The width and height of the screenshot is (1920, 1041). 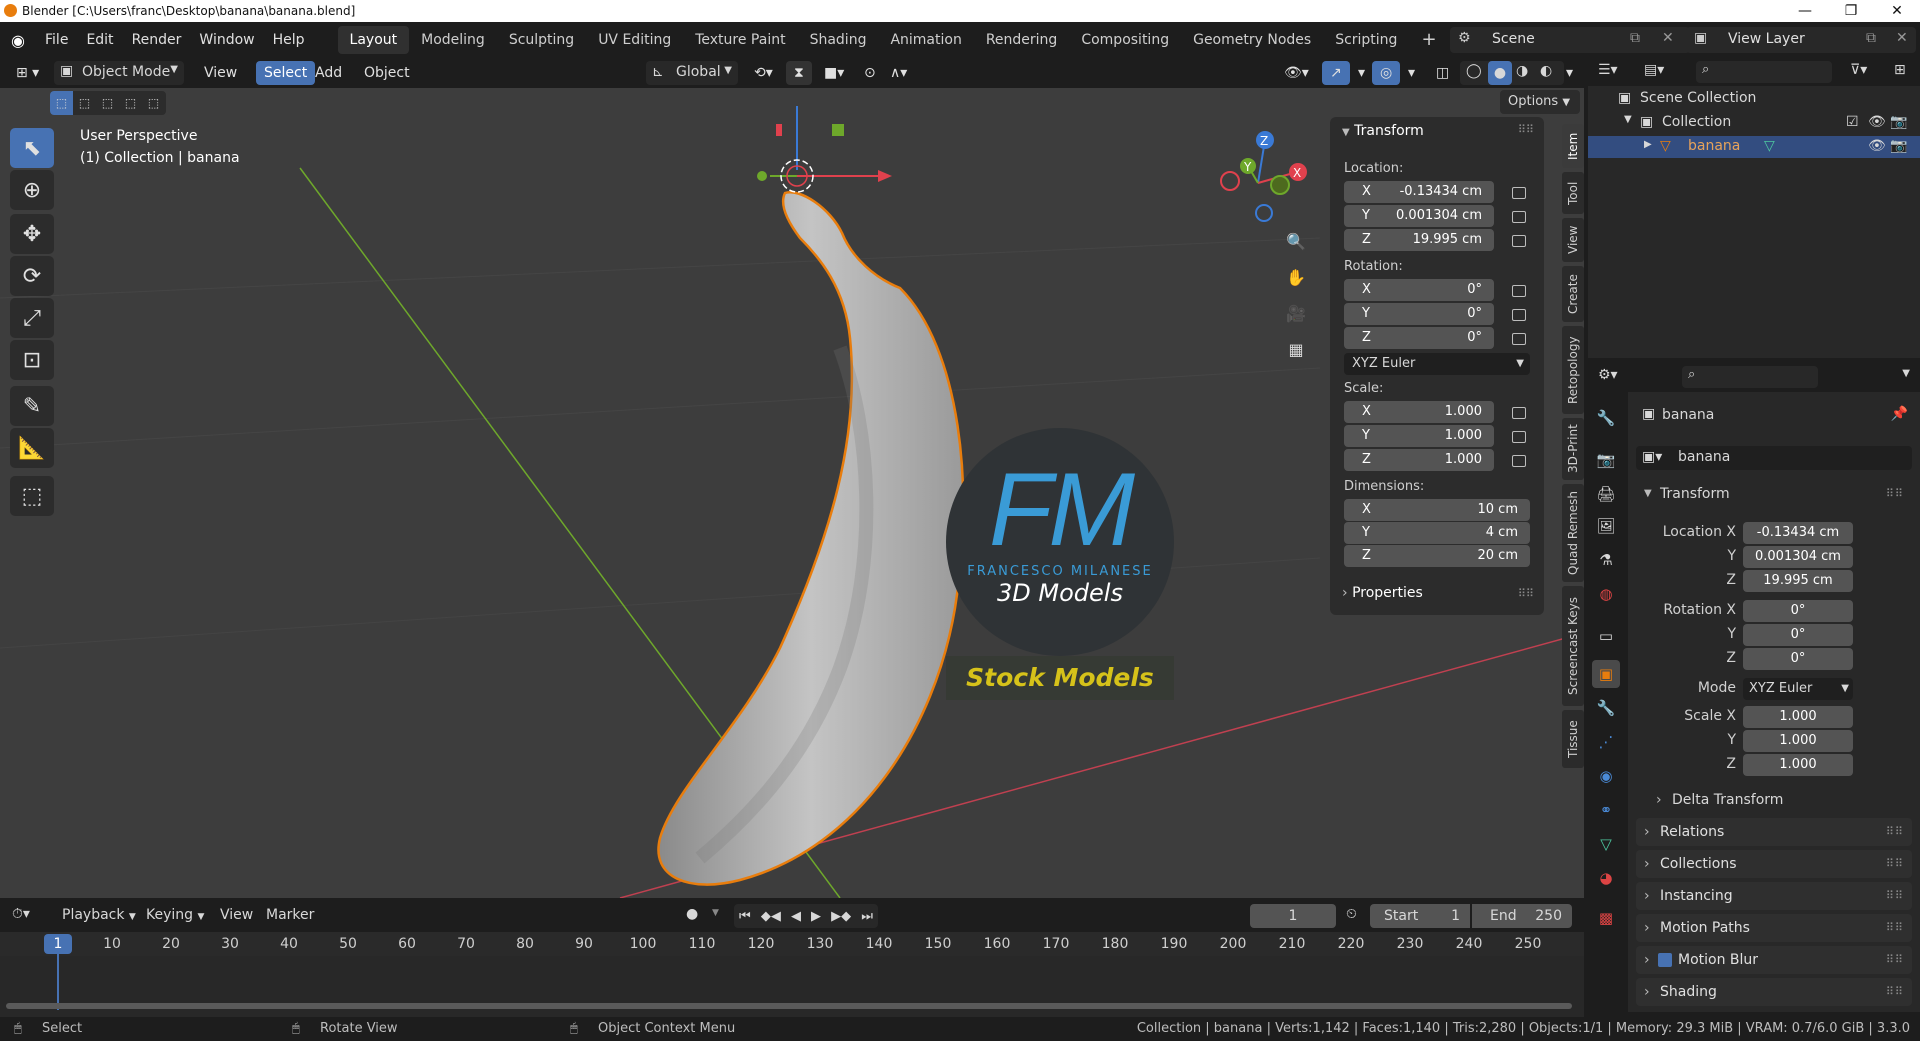 What do you see at coordinates (1606, 708) in the screenshot?
I see `modifiers-icon: 🔧` at bounding box center [1606, 708].